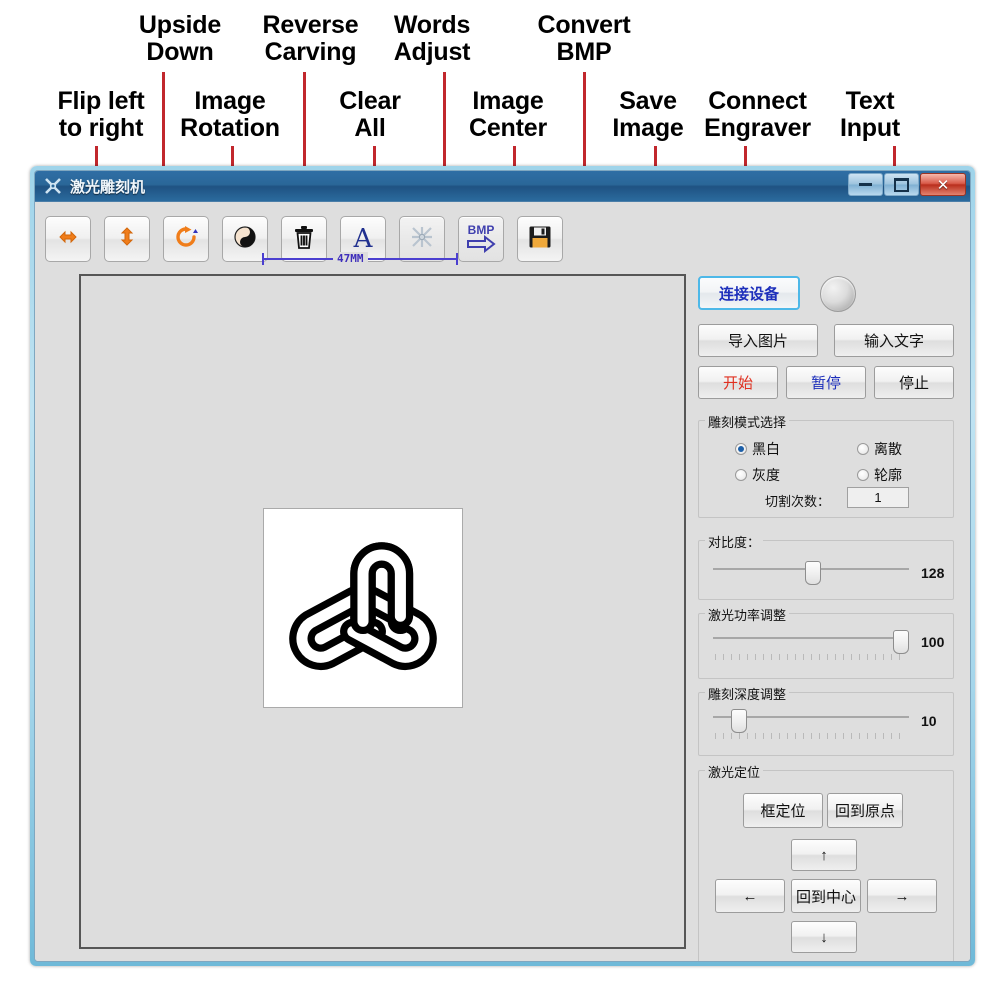 This screenshot has height=1000, width=1000. I want to click on stop-button: 停止, so click(914, 382).